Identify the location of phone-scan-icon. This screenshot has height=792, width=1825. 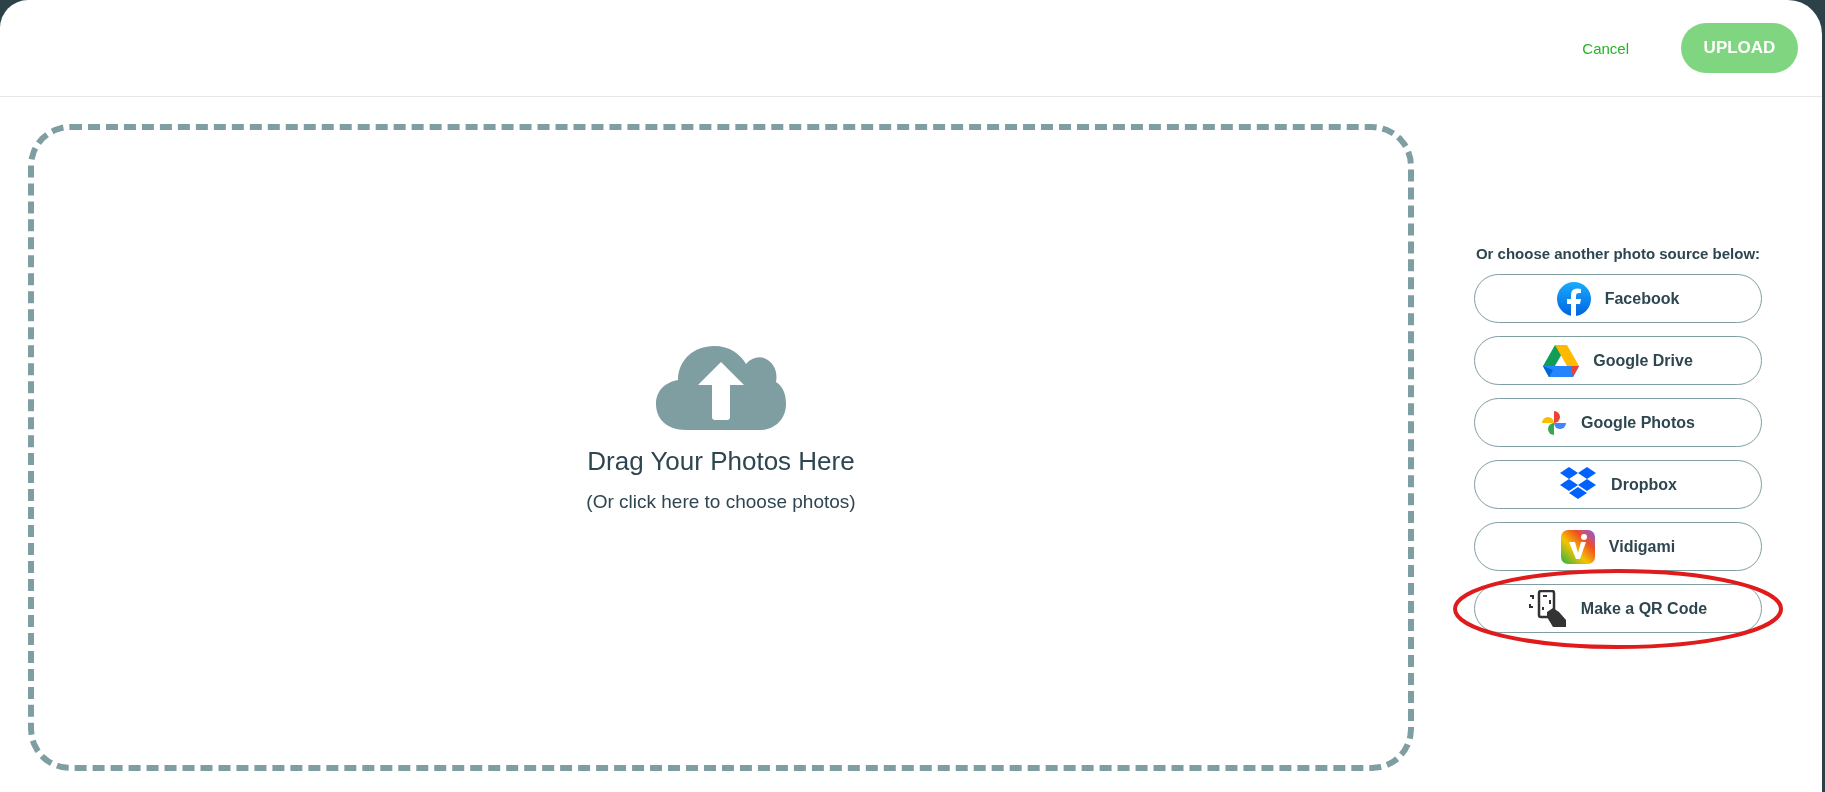
(1547, 608).